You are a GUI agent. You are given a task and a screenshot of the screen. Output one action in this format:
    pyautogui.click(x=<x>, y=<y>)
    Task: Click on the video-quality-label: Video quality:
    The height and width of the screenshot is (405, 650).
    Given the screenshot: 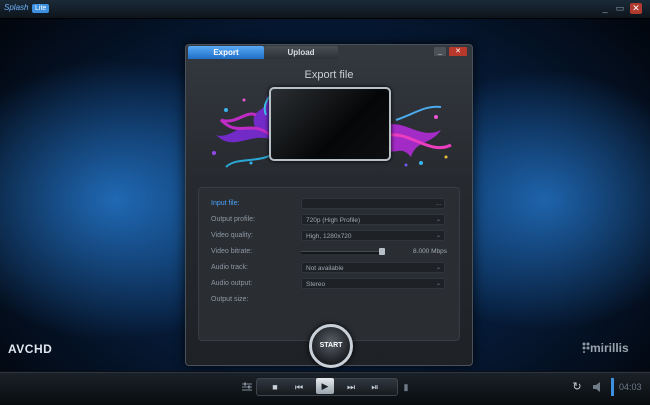 What is the action you would take?
    pyautogui.click(x=232, y=235)
    